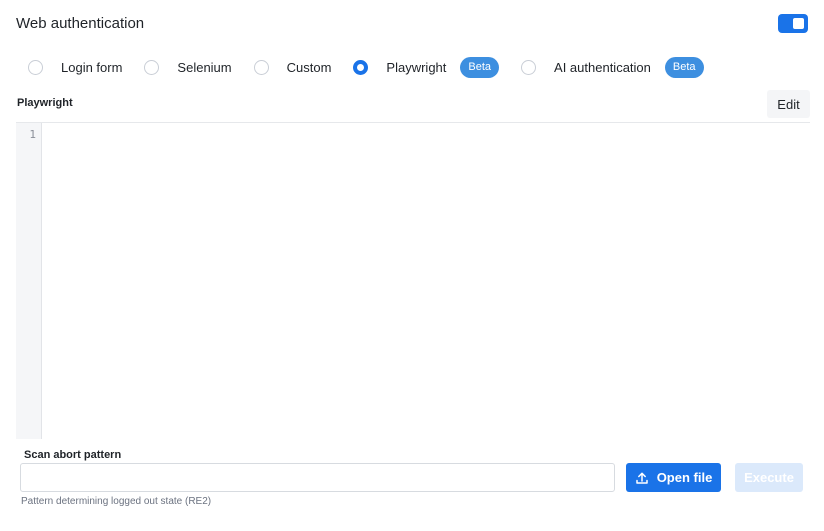  I want to click on line-number-gutter: 1, so click(29, 281).